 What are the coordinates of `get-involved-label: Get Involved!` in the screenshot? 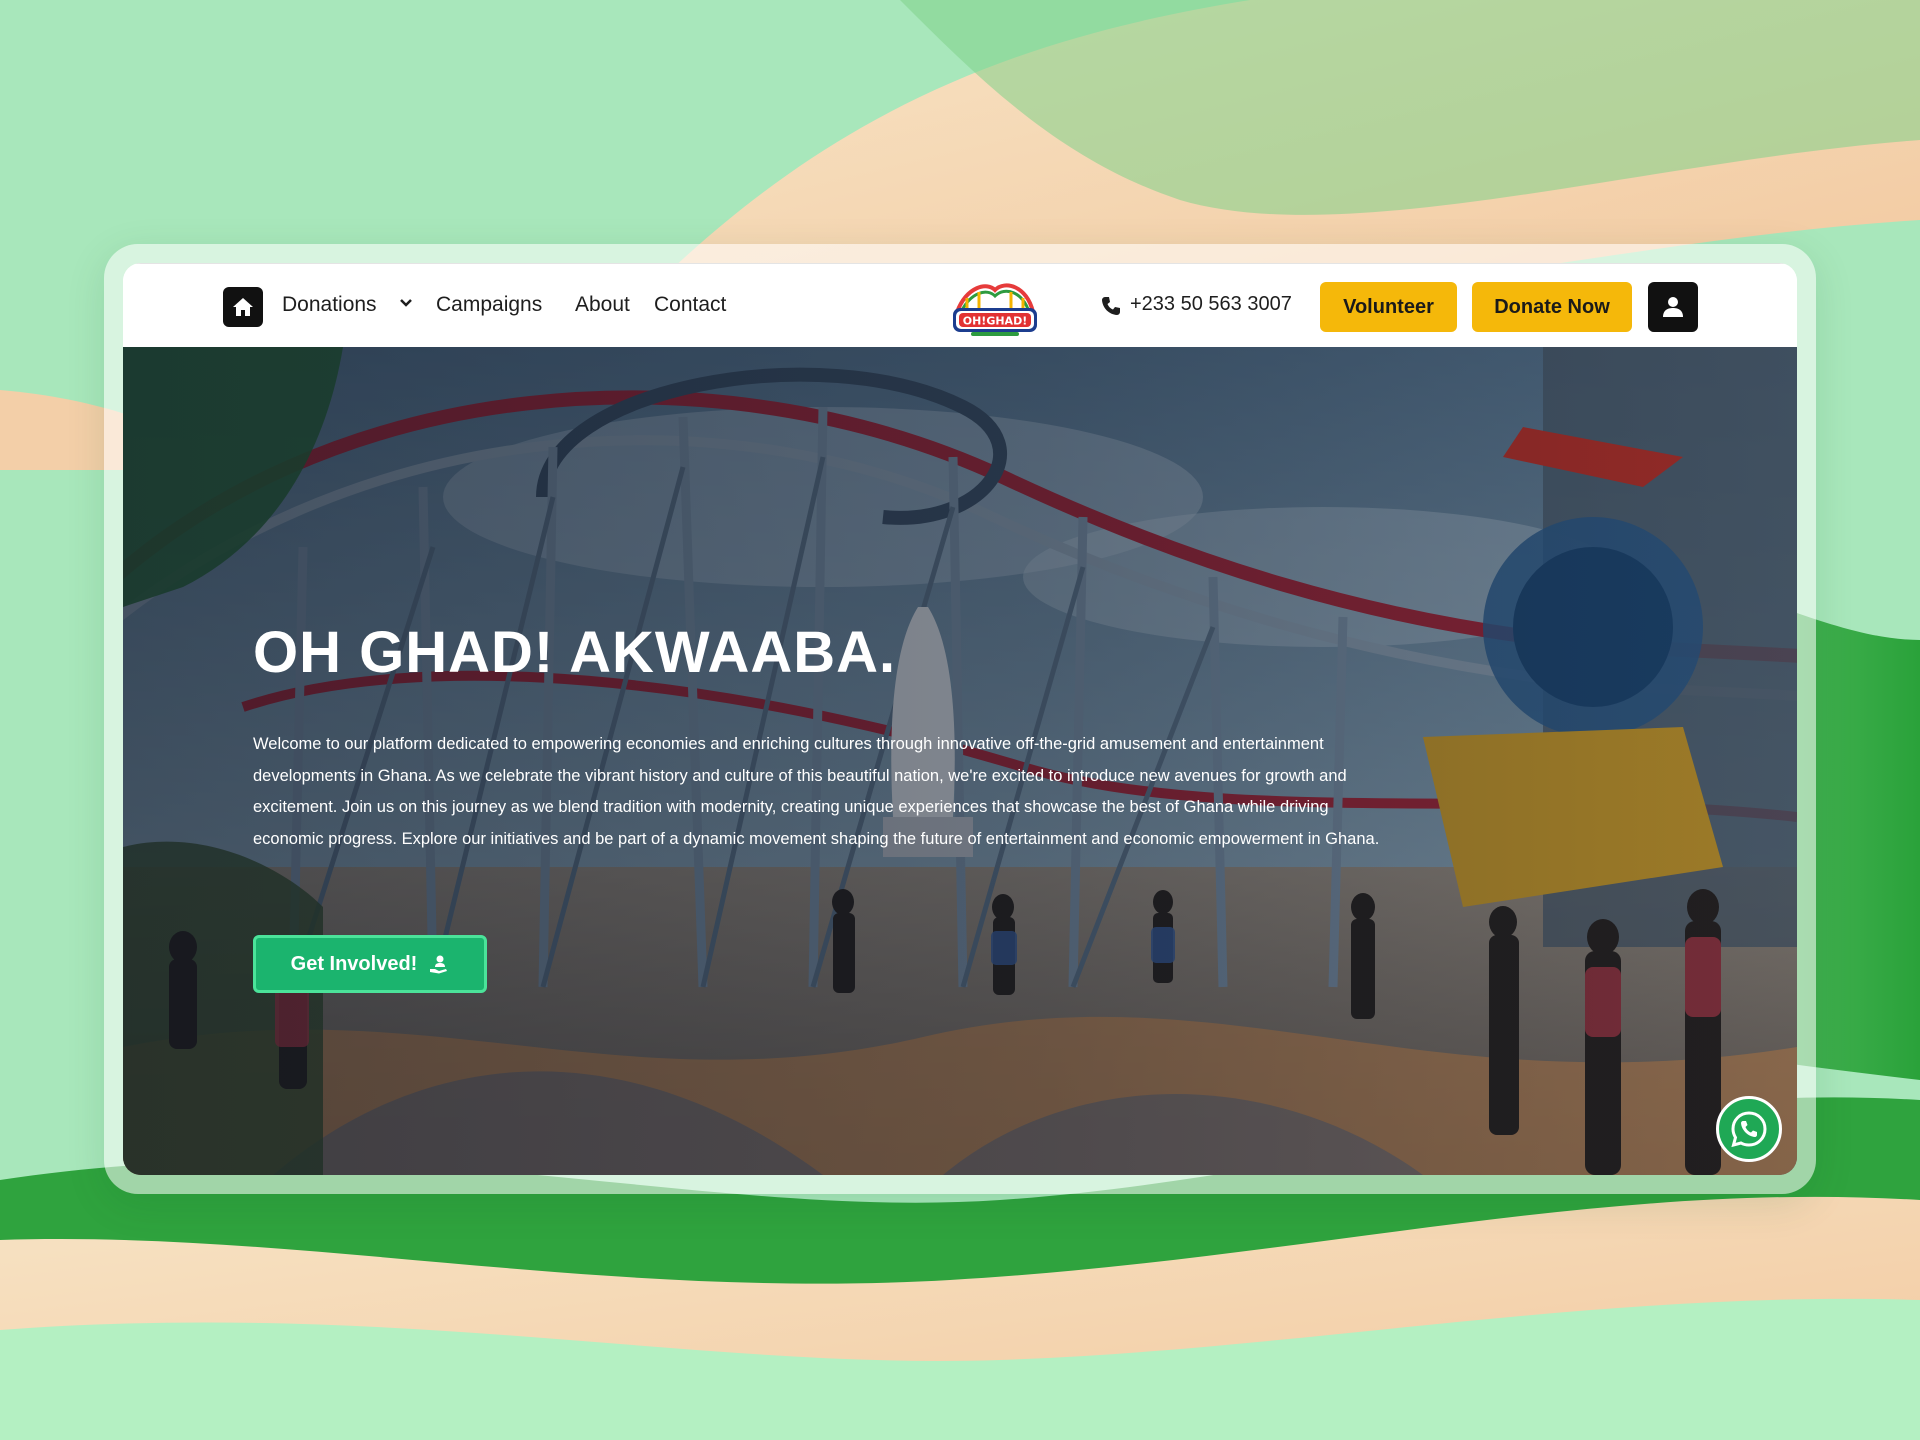 It's located at (354, 963).